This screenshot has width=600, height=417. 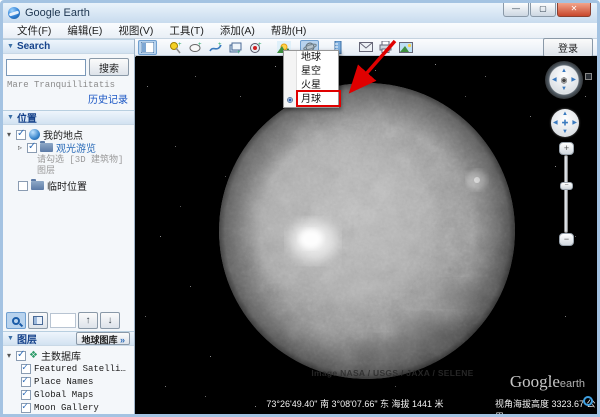 What do you see at coordinates (574, 10) in the screenshot?
I see `close-button: ✕` at bounding box center [574, 10].